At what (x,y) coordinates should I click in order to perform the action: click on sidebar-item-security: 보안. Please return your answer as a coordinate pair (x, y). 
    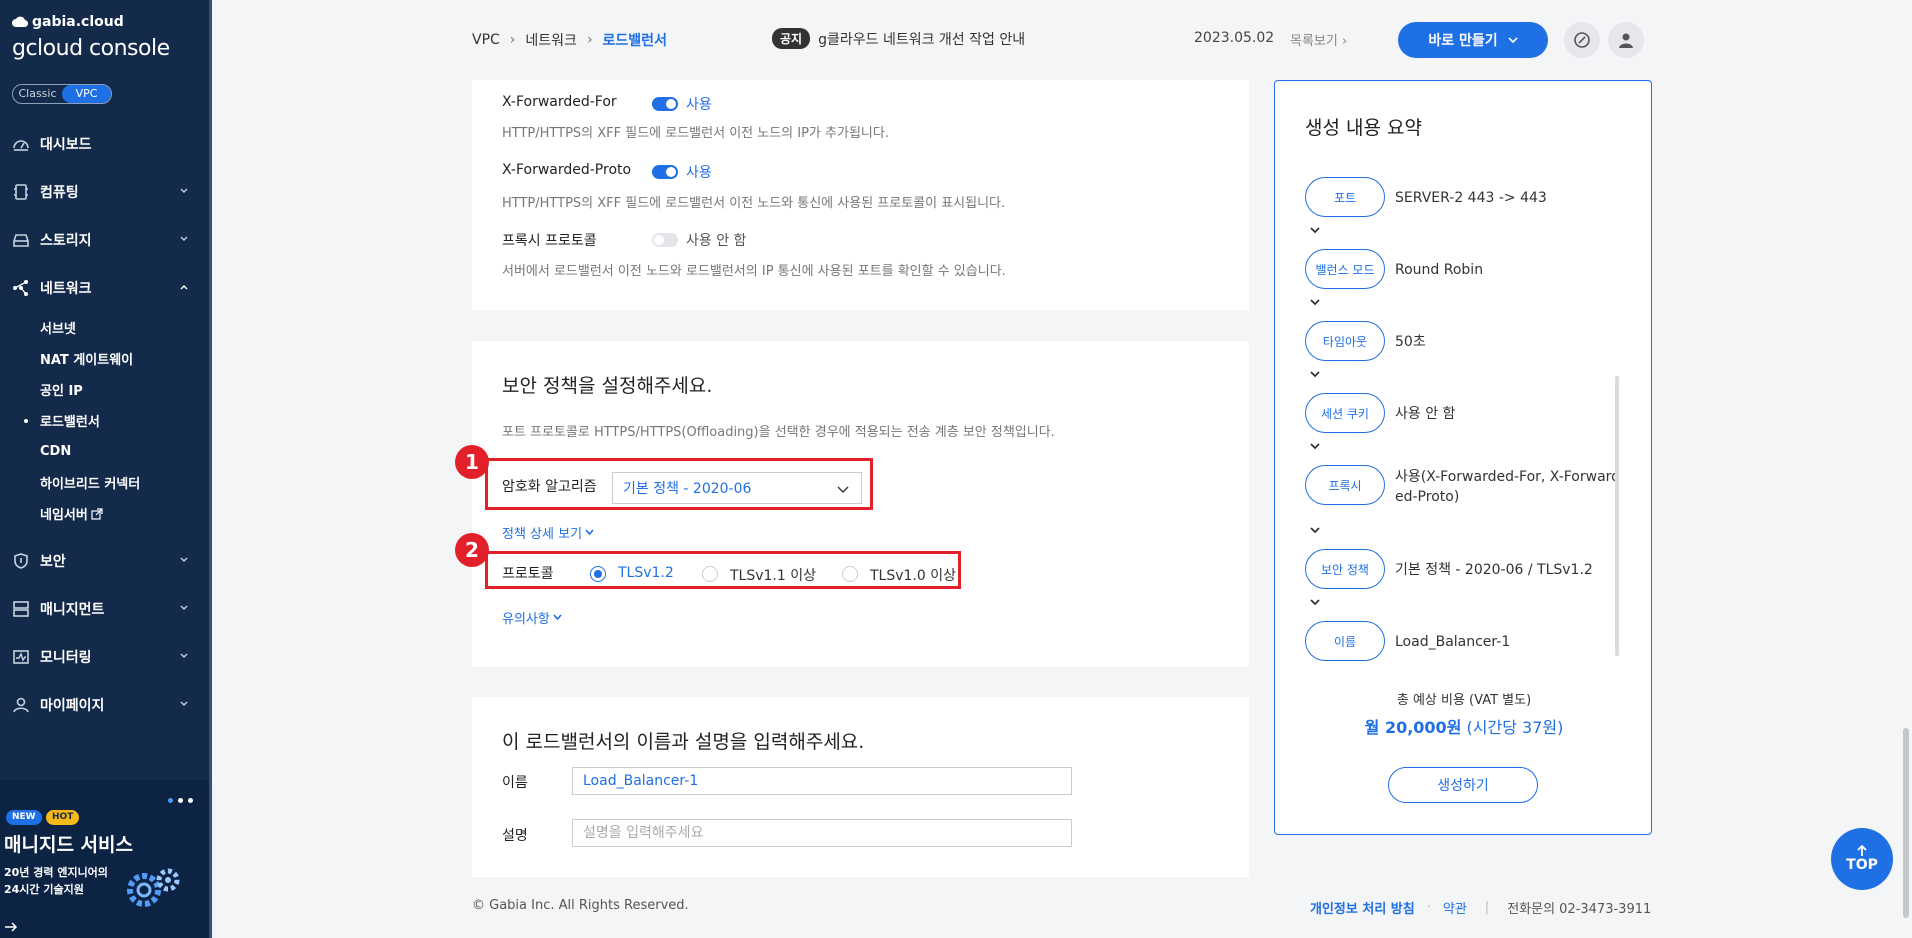
    Looking at the image, I should click on (104, 561).